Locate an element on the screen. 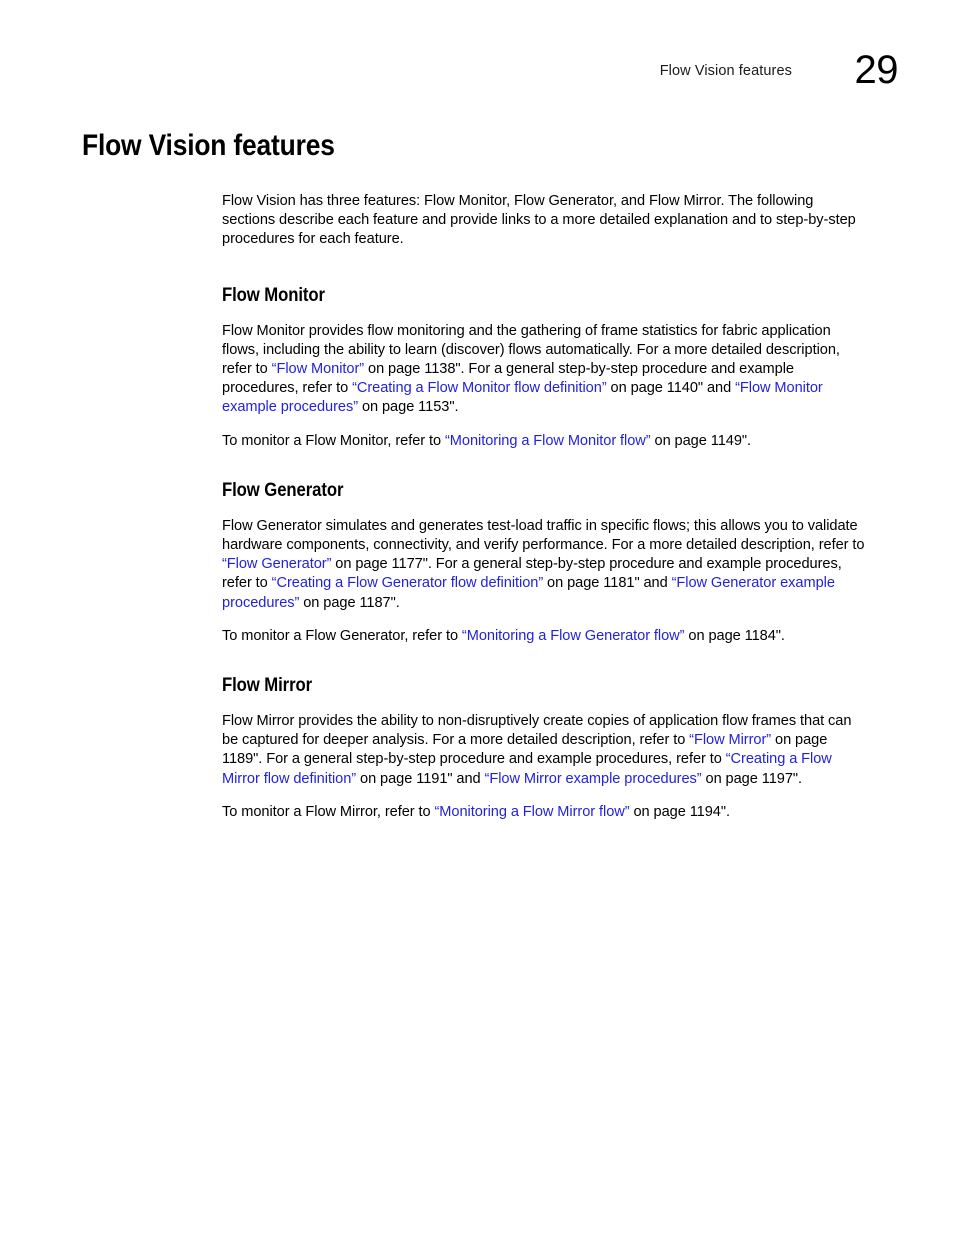  xref-flow-mirror-example-procedures: “Flow Mirror example procedures” is located at coordinates (593, 779).